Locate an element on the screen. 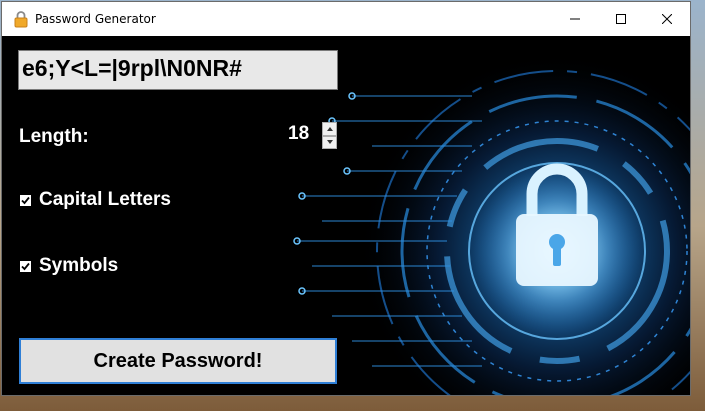 Image resolution: width=705 pixels, height=411 pixels. capital-letters-checkbox is located at coordinates (25, 200).